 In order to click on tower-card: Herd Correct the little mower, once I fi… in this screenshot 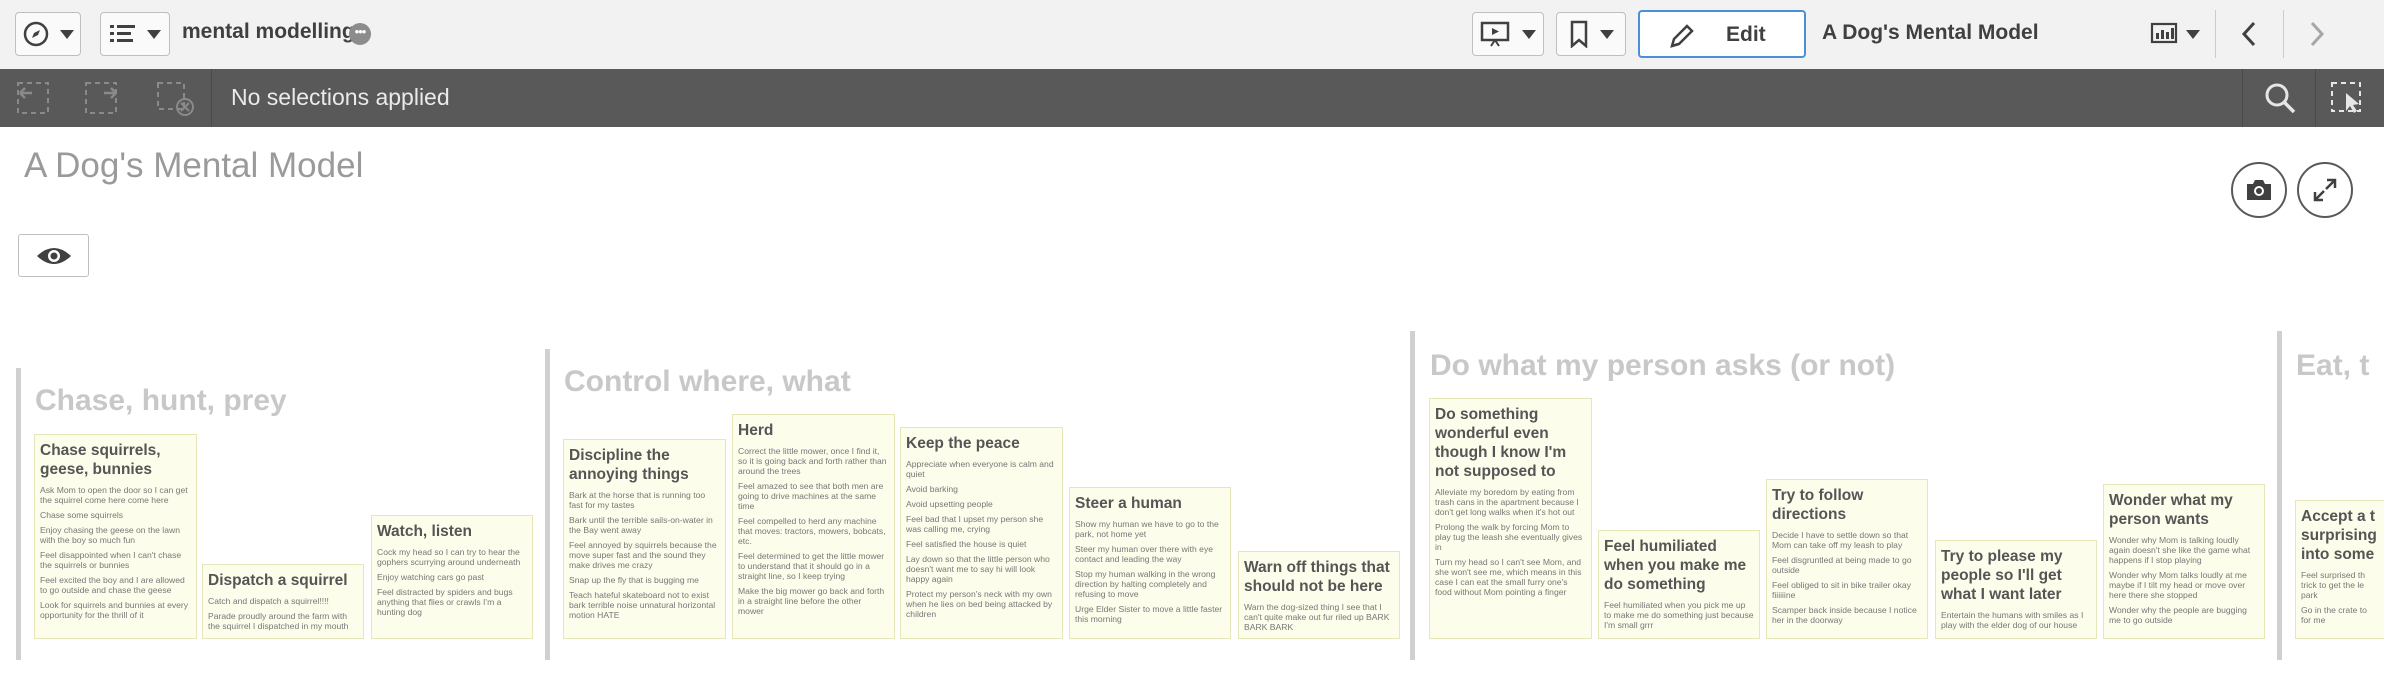, I will do `click(813, 526)`.